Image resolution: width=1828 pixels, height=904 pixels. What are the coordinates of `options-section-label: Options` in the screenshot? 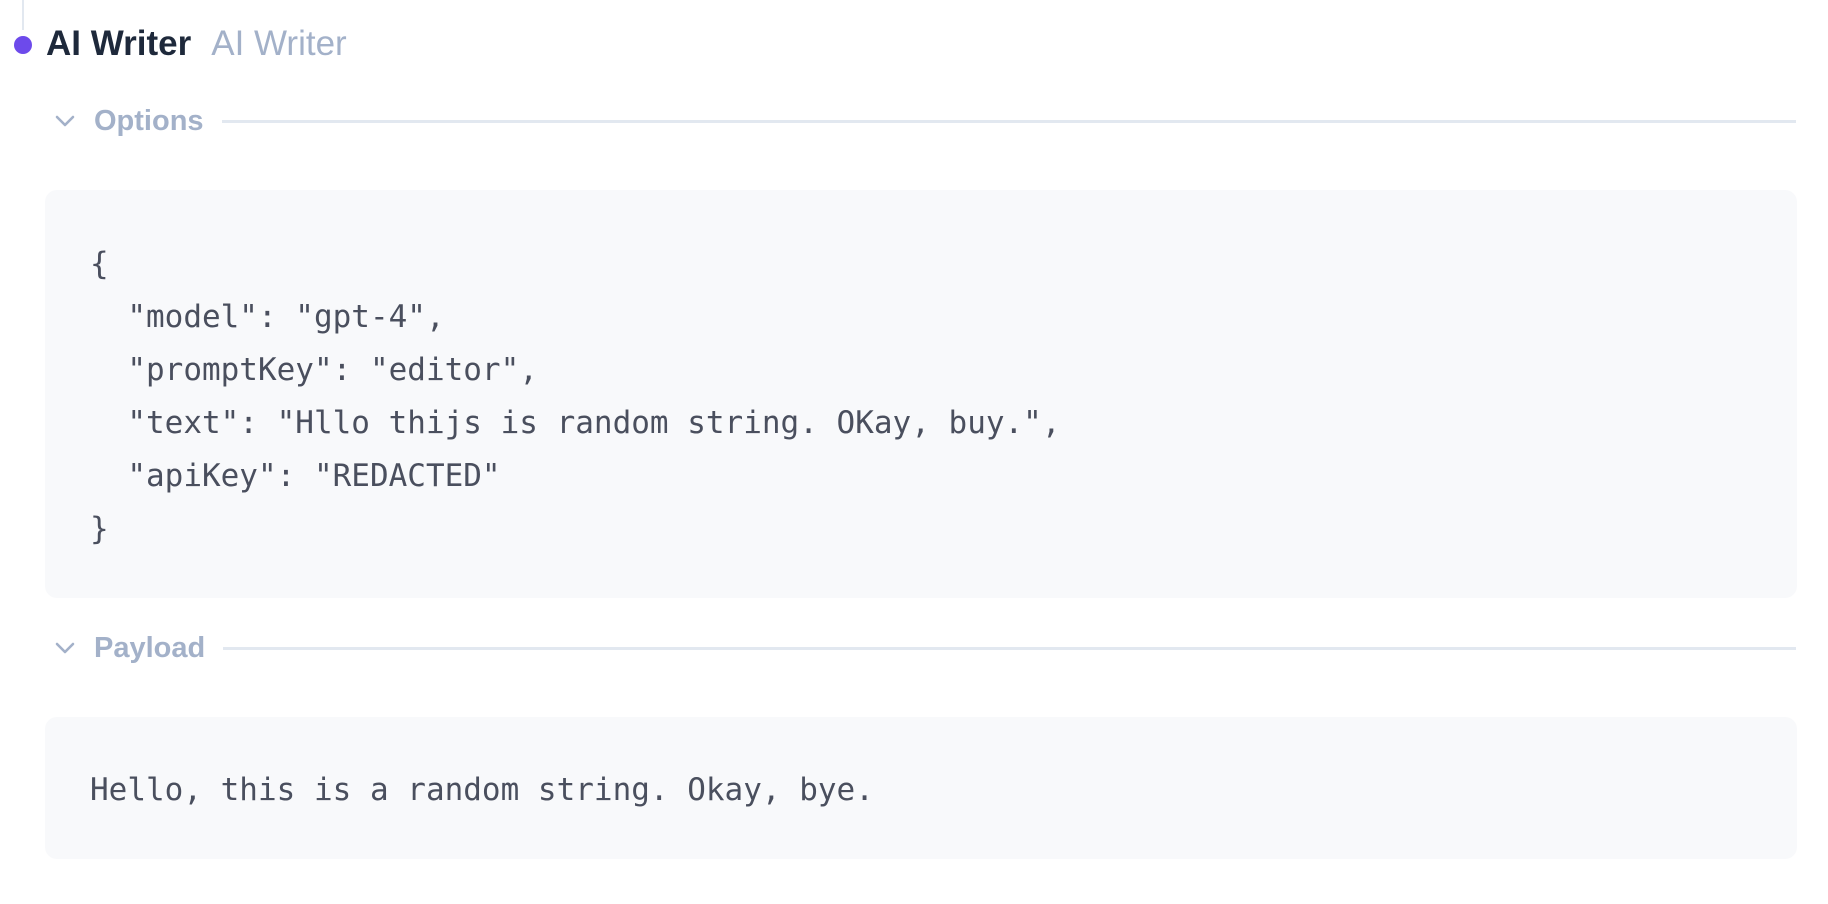 It's located at (149, 121).